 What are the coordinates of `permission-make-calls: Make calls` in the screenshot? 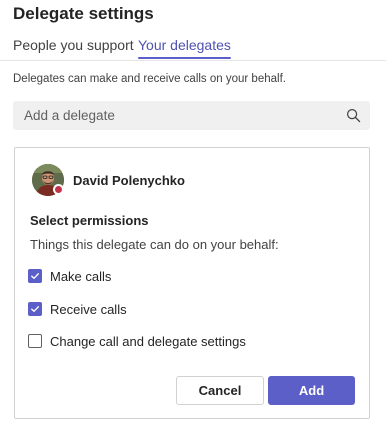 It's located at (69, 276).